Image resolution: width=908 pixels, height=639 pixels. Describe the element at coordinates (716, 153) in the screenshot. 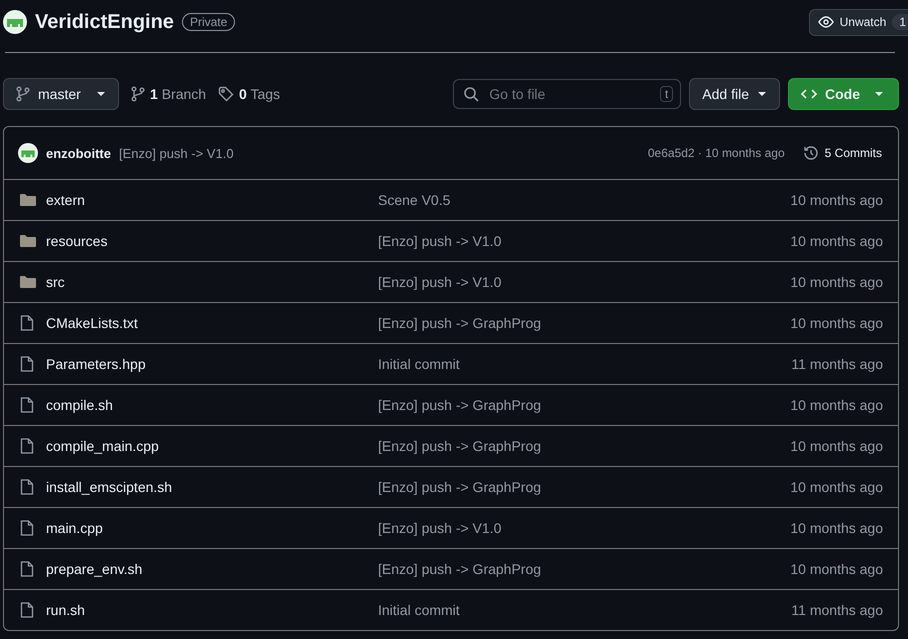

I see `commit-hash-time: 0e6a5d2 · 10 months ago` at that location.